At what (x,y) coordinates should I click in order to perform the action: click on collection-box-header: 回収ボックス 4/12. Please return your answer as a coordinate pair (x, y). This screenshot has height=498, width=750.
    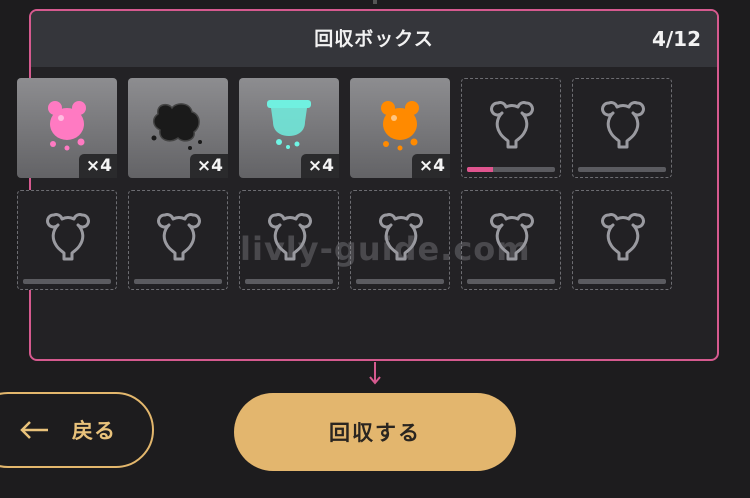
    Looking at the image, I should click on (374, 39).